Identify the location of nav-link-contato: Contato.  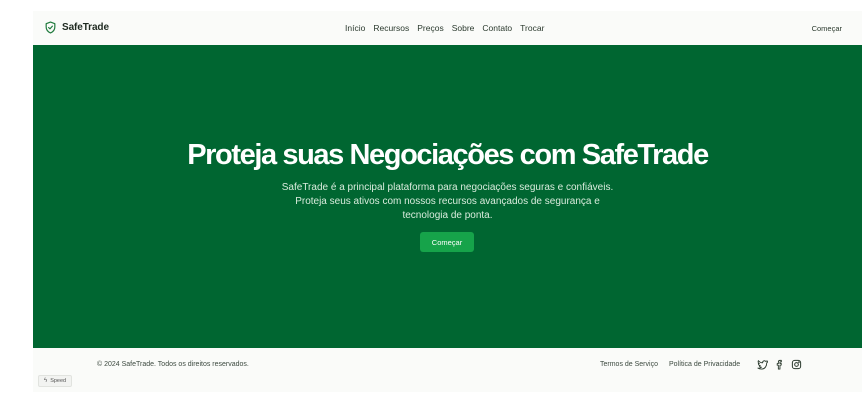
(497, 28).